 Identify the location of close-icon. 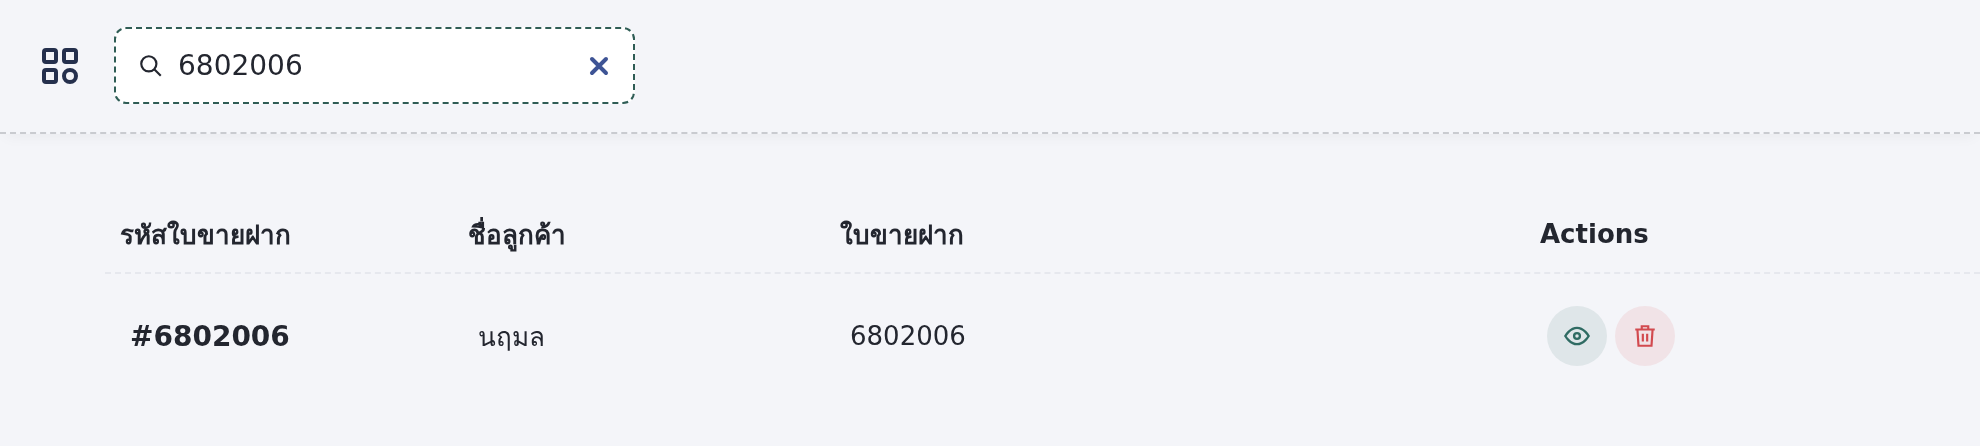
(599, 65).